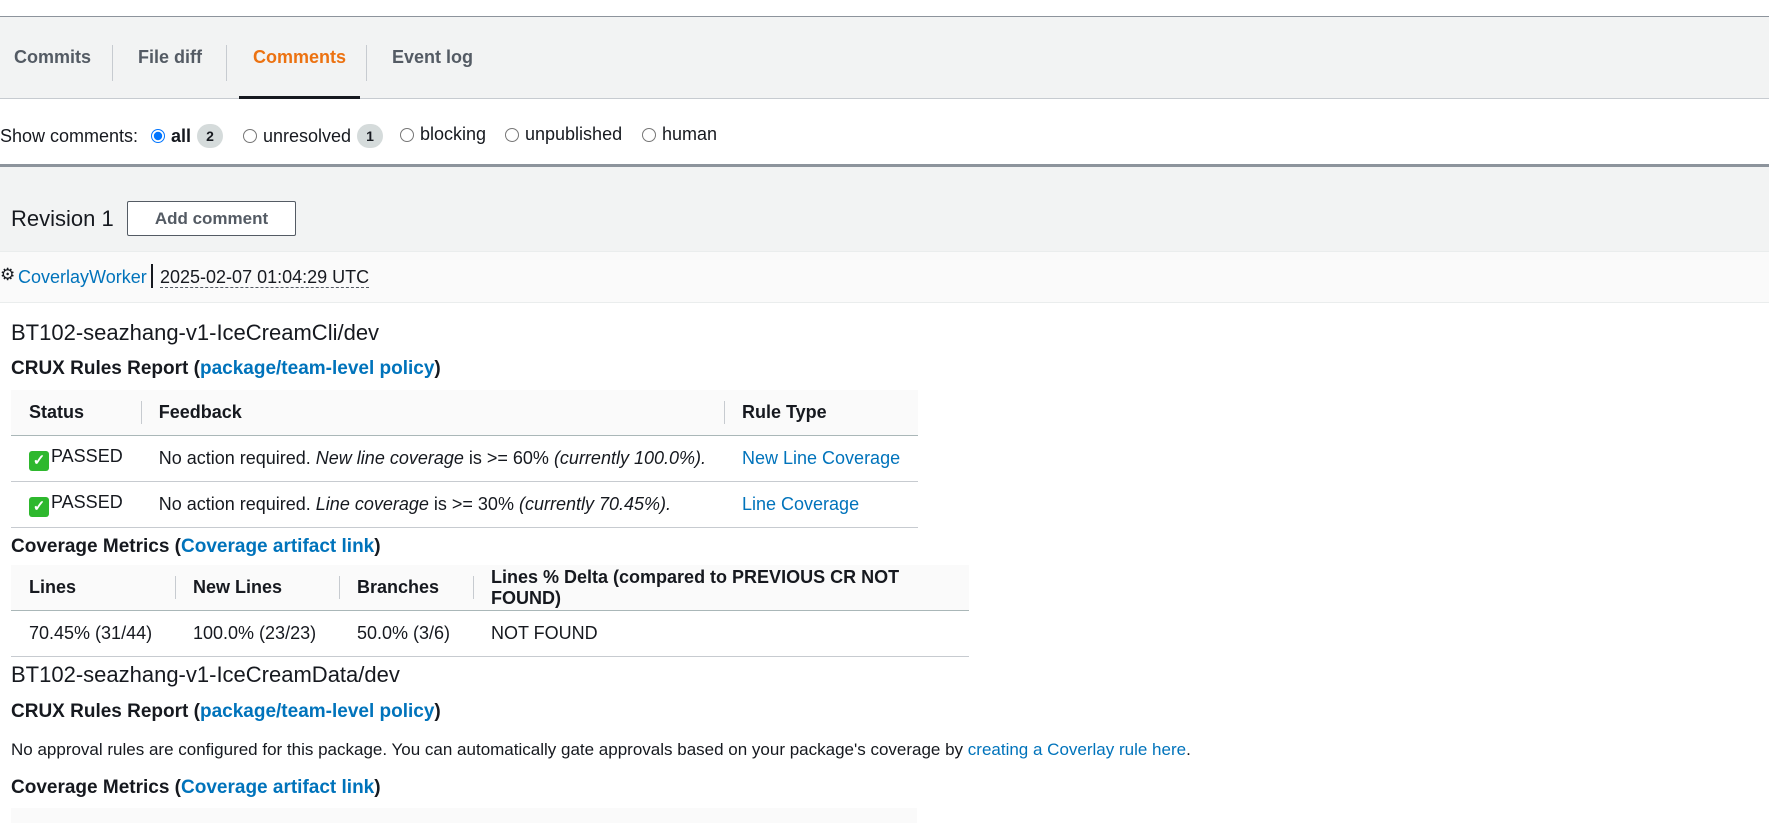 This screenshot has height=823, width=1769. Describe the element at coordinates (629, 458) in the screenshot. I see `feedback-current: (currently 100.0%).` at that location.